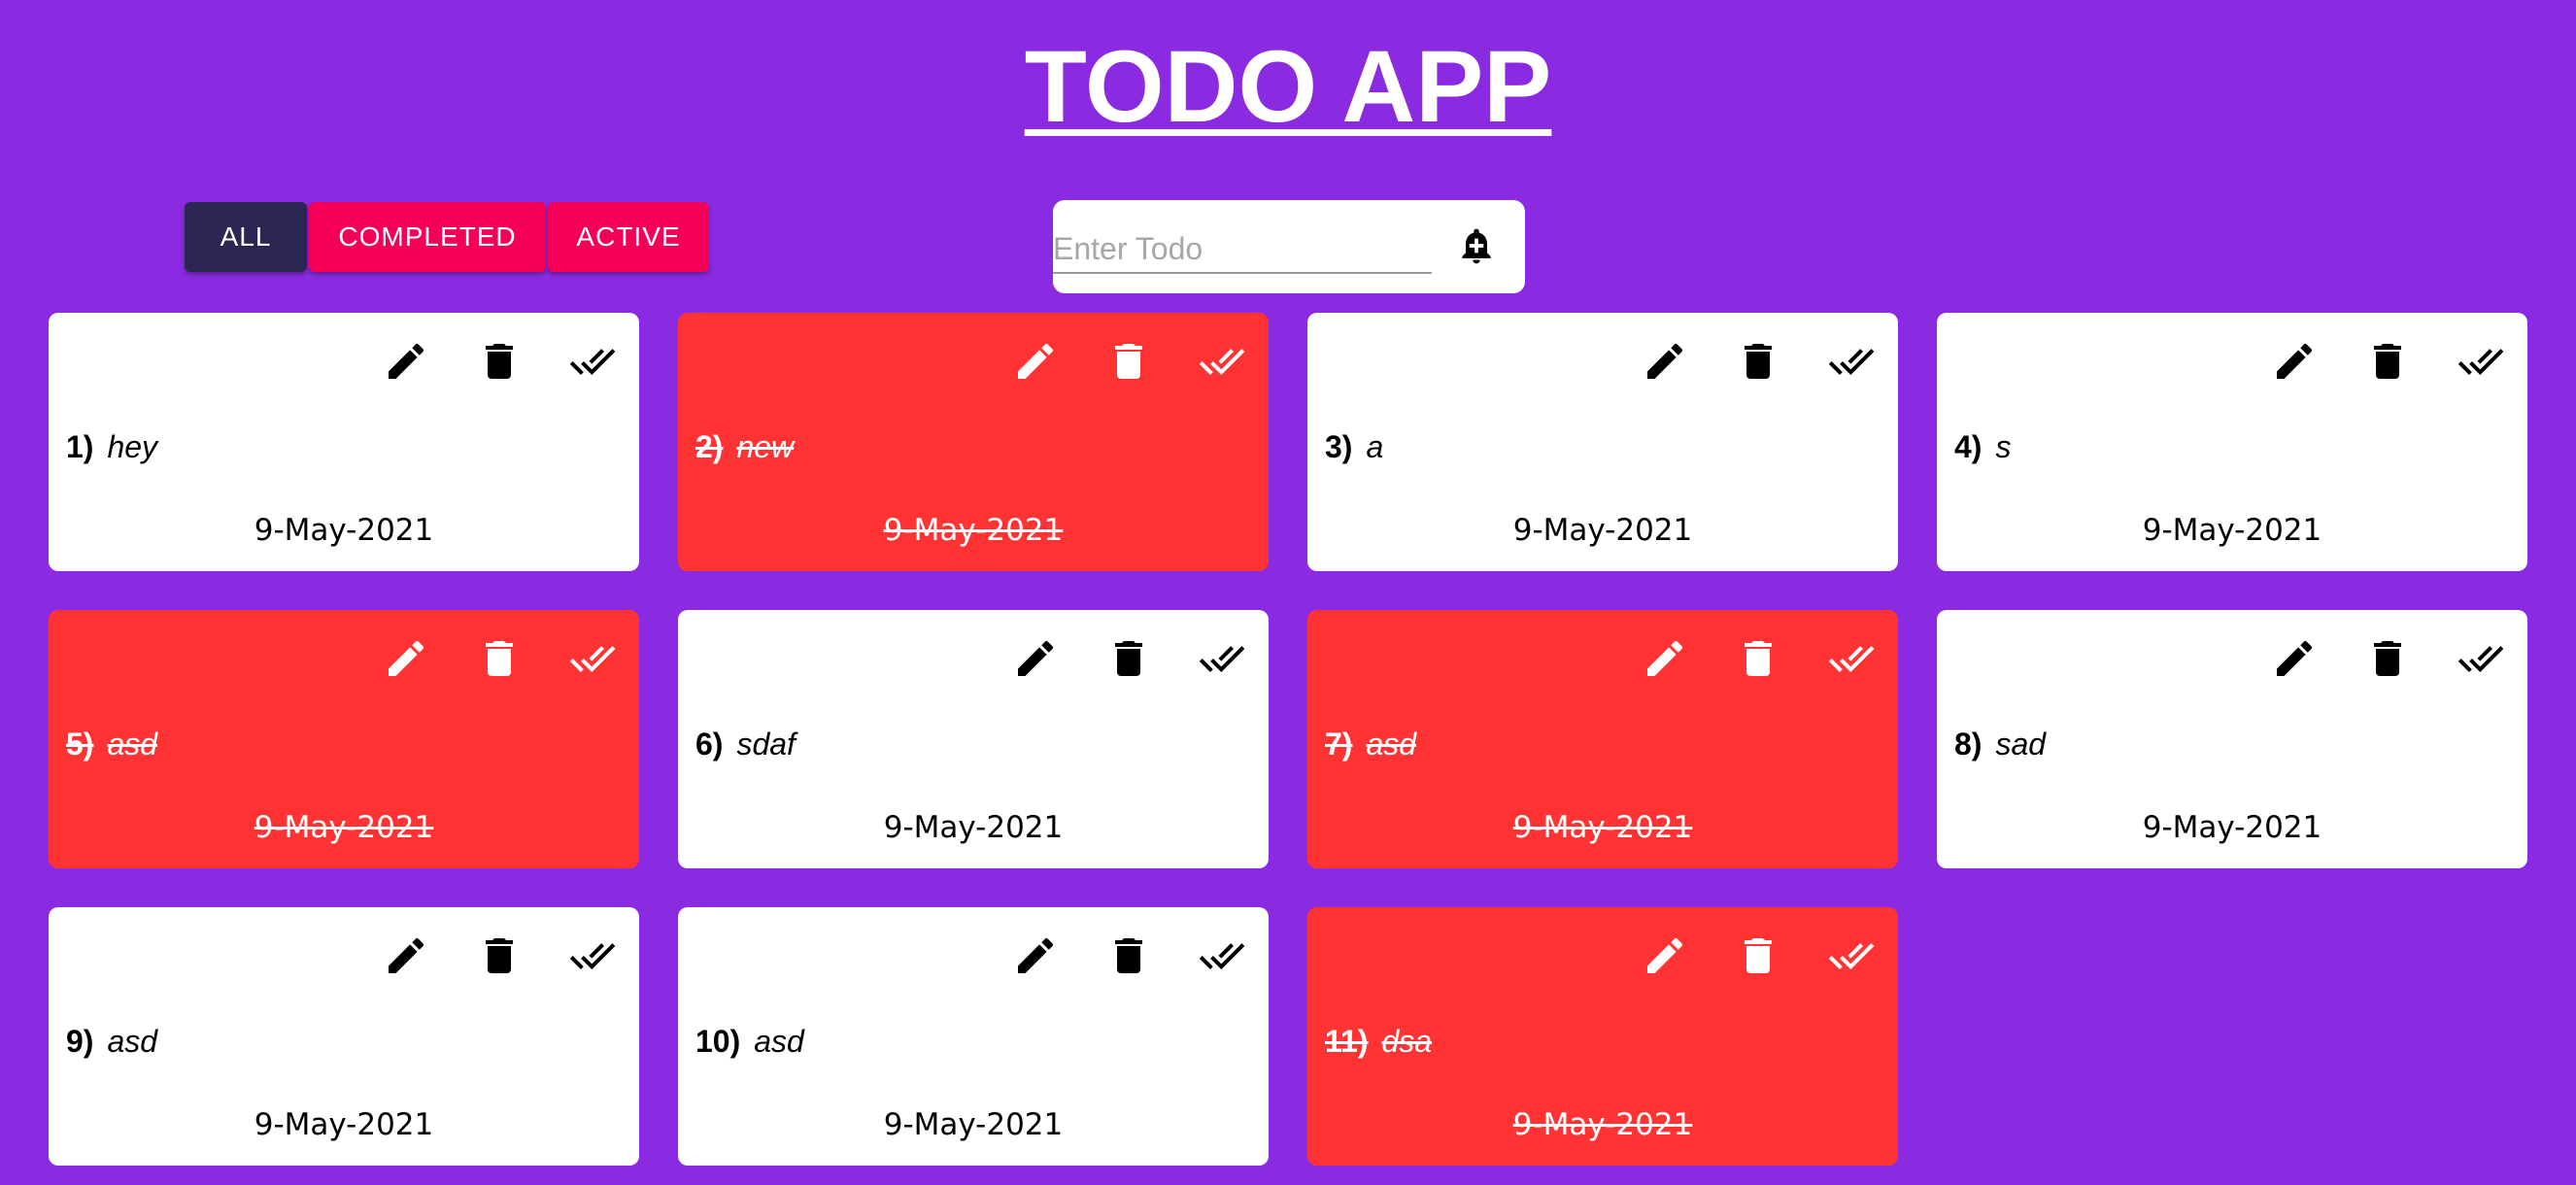  I want to click on todo-number: 11), so click(1347, 1042).